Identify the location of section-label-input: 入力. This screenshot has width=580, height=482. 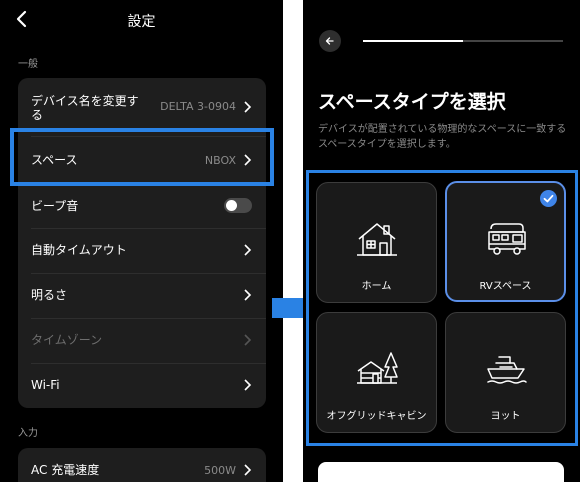
(28, 433).